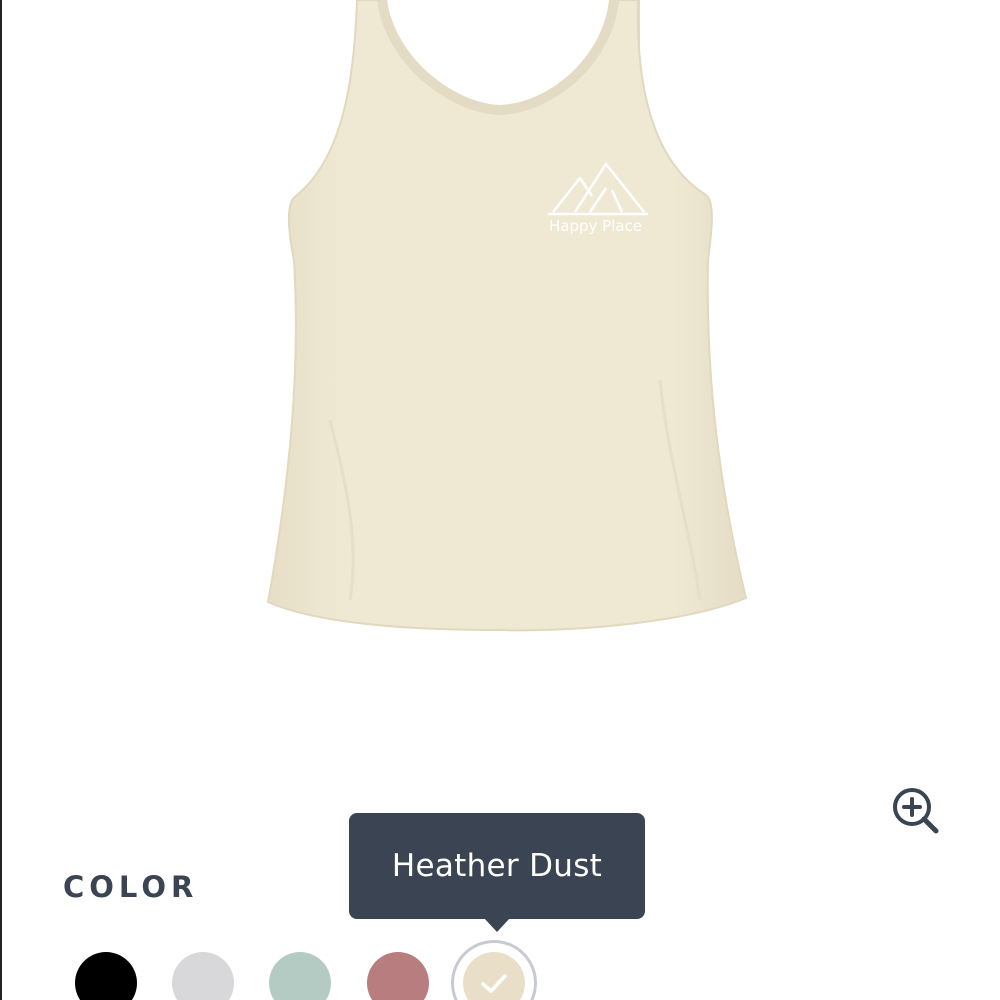  I want to click on color-tooltip: Heather Dust, so click(497, 866).